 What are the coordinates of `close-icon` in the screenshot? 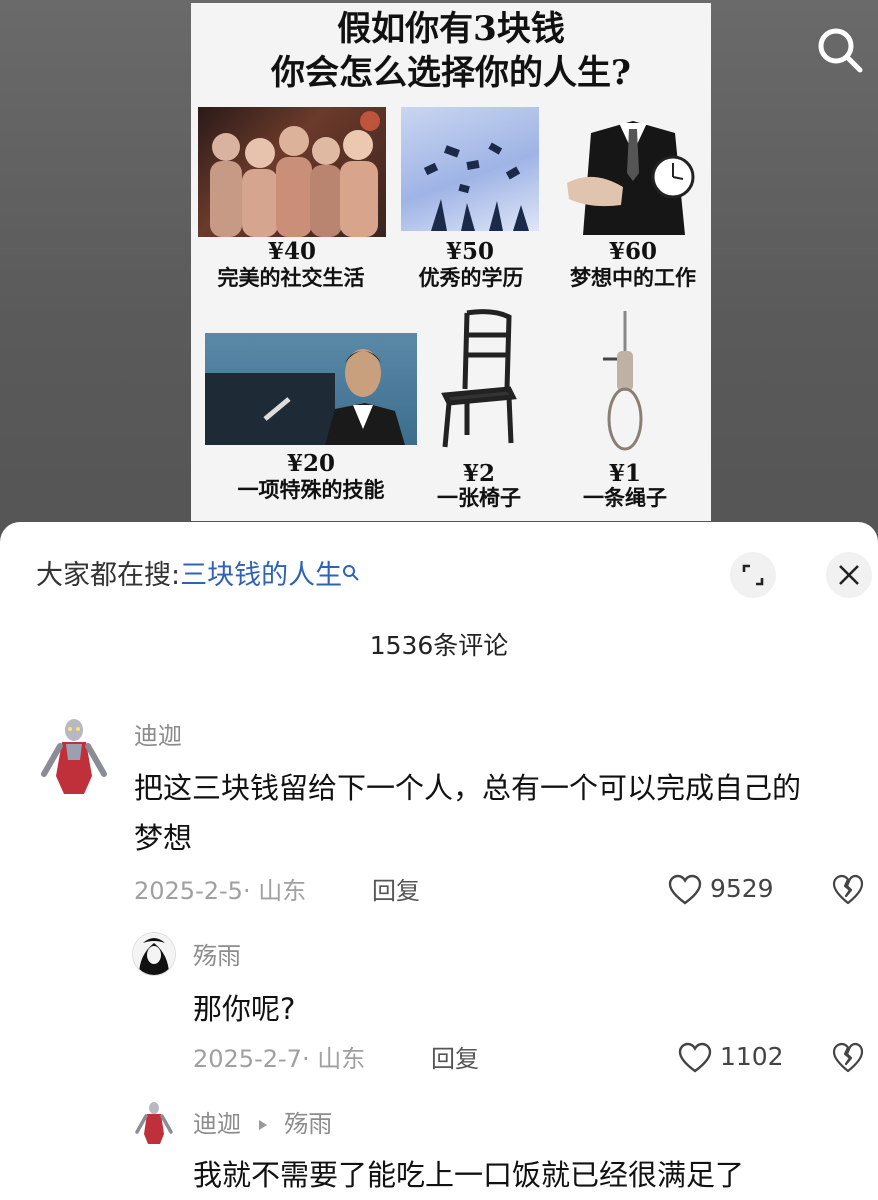 It's located at (849, 575).